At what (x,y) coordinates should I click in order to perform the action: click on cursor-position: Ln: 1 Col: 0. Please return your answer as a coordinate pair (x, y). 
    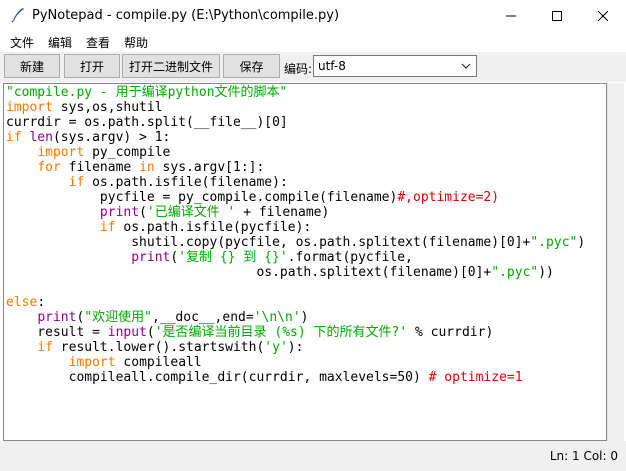
    Looking at the image, I should click on (583, 456).